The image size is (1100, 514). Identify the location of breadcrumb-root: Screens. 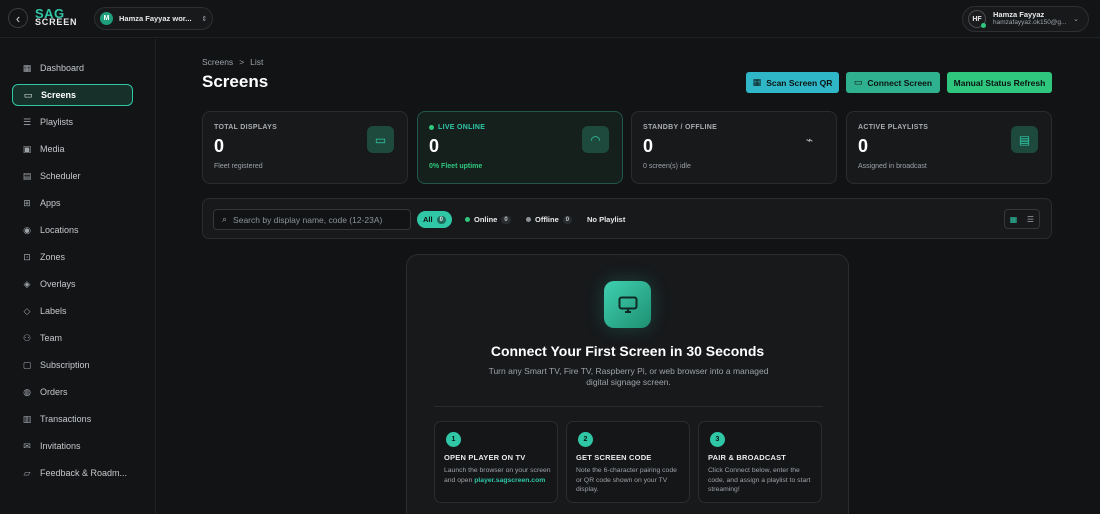
(217, 62).